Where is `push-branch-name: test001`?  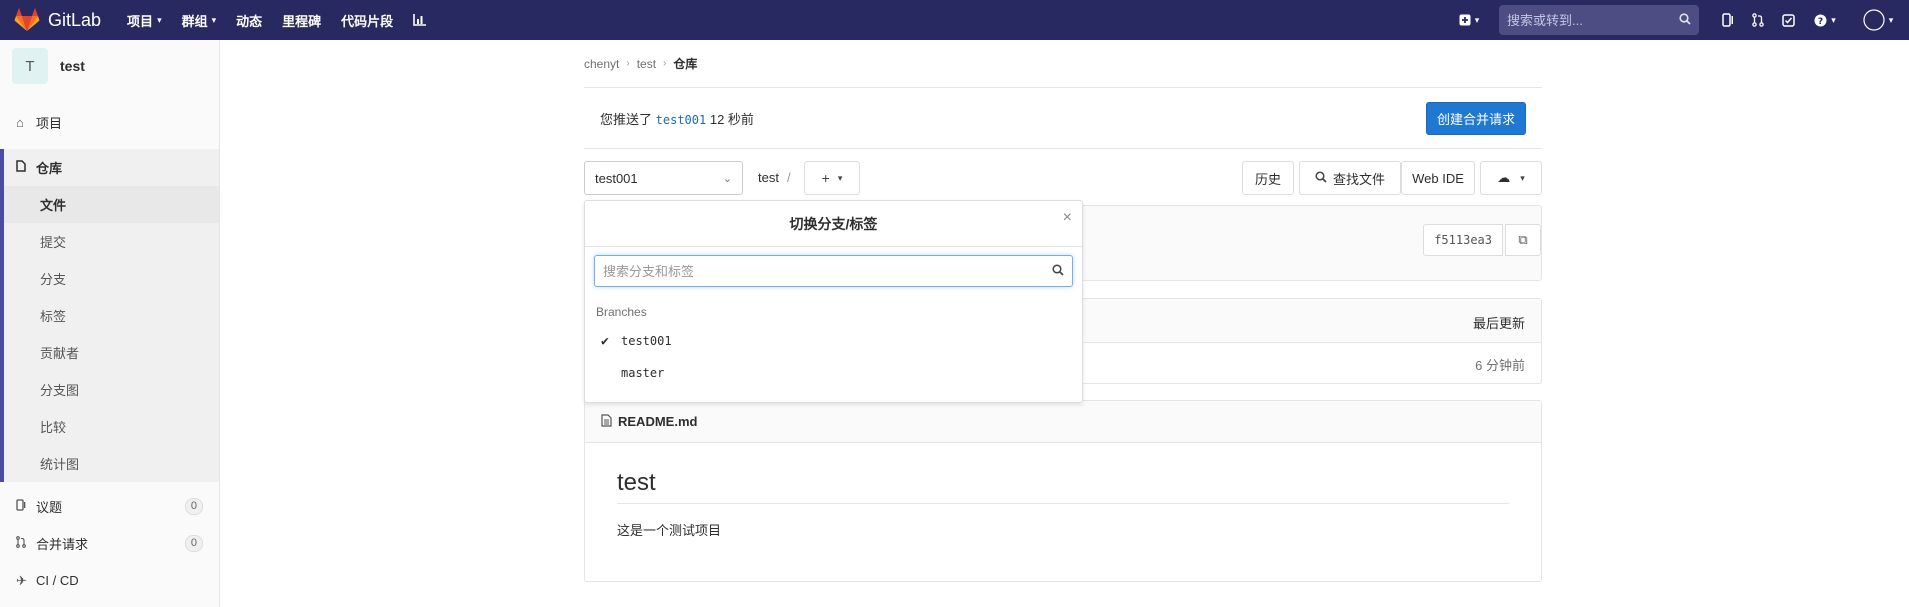
push-branch-name: test001 is located at coordinates (681, 120).